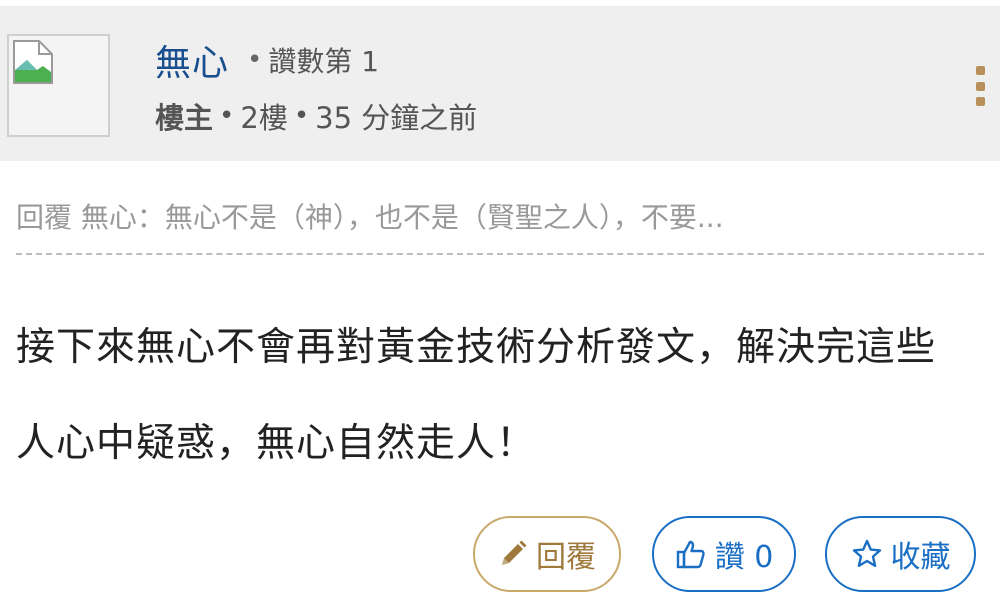  I want to click on star-outline-icon, so click(866, 553).